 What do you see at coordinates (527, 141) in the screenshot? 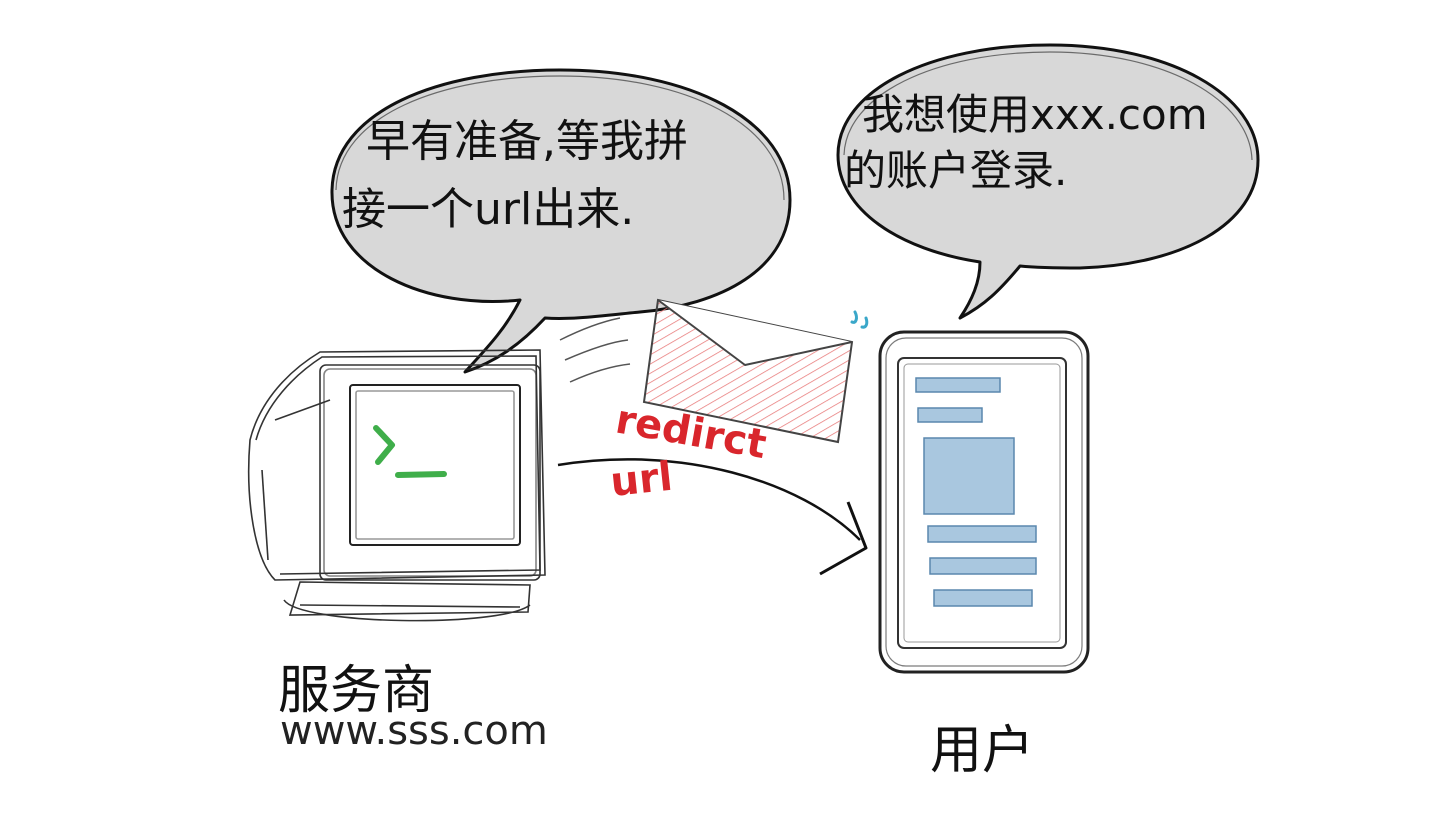
I see `server-speech-line1: 早有准备,等我拼` at bounding box center [527, 141].